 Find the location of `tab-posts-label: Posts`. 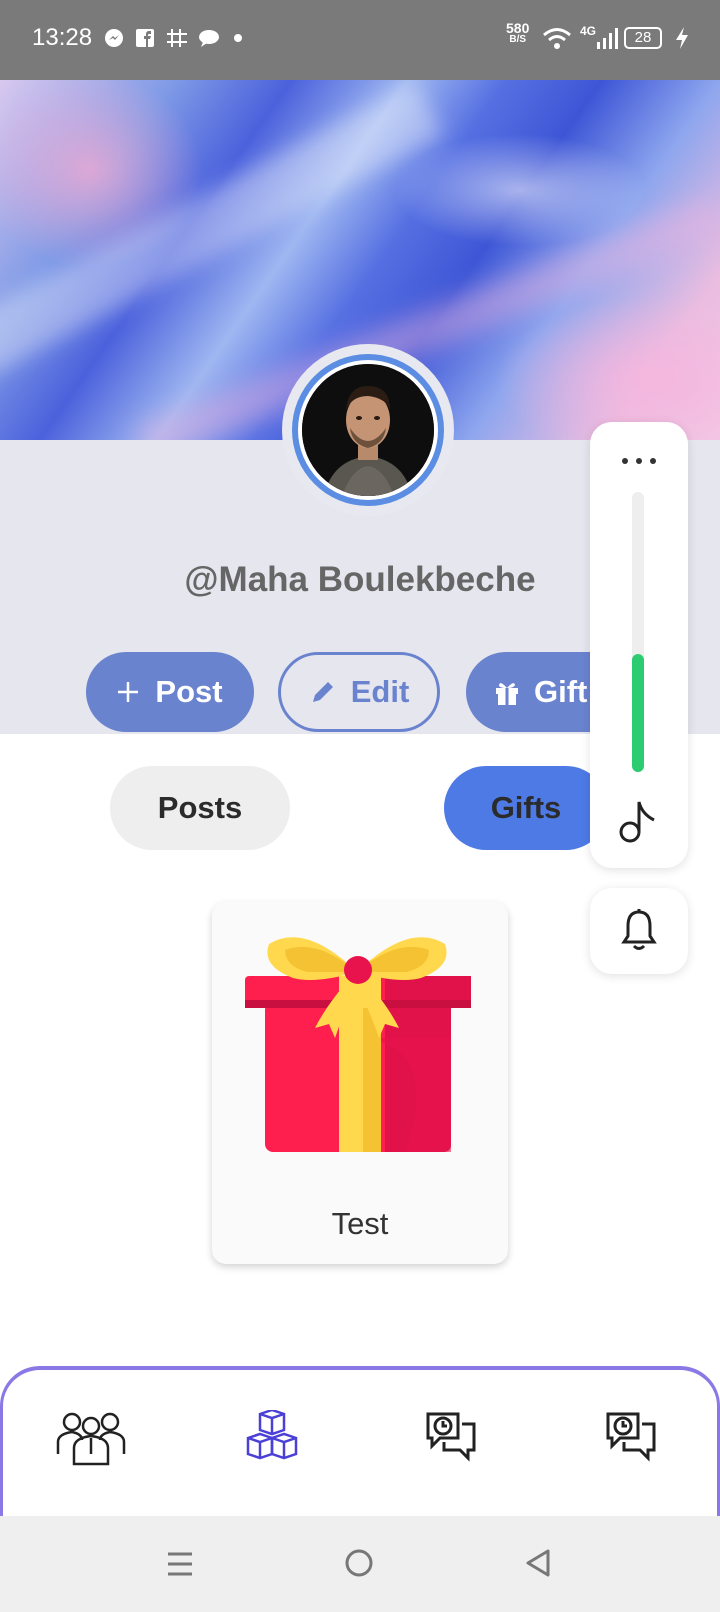

tab-posts-label: Posts is located at coordinates (200, 807).